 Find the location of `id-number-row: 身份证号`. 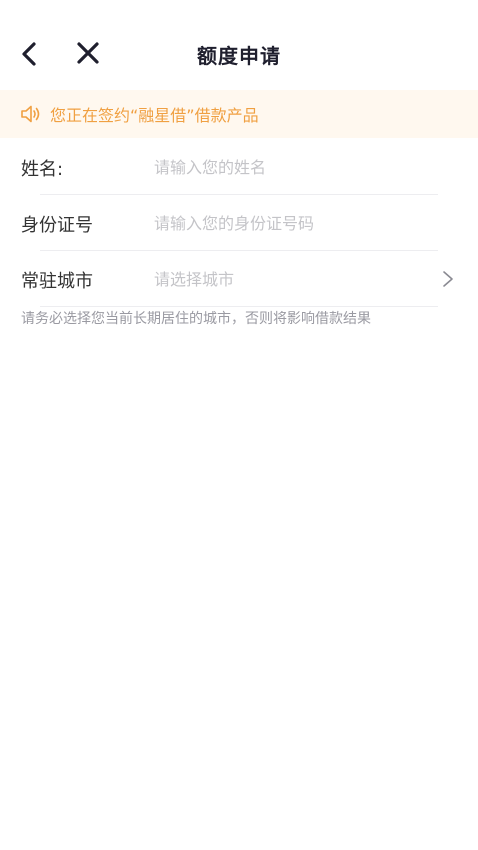

id-number-row: 身份证号 is located at coordinates (239, 223).